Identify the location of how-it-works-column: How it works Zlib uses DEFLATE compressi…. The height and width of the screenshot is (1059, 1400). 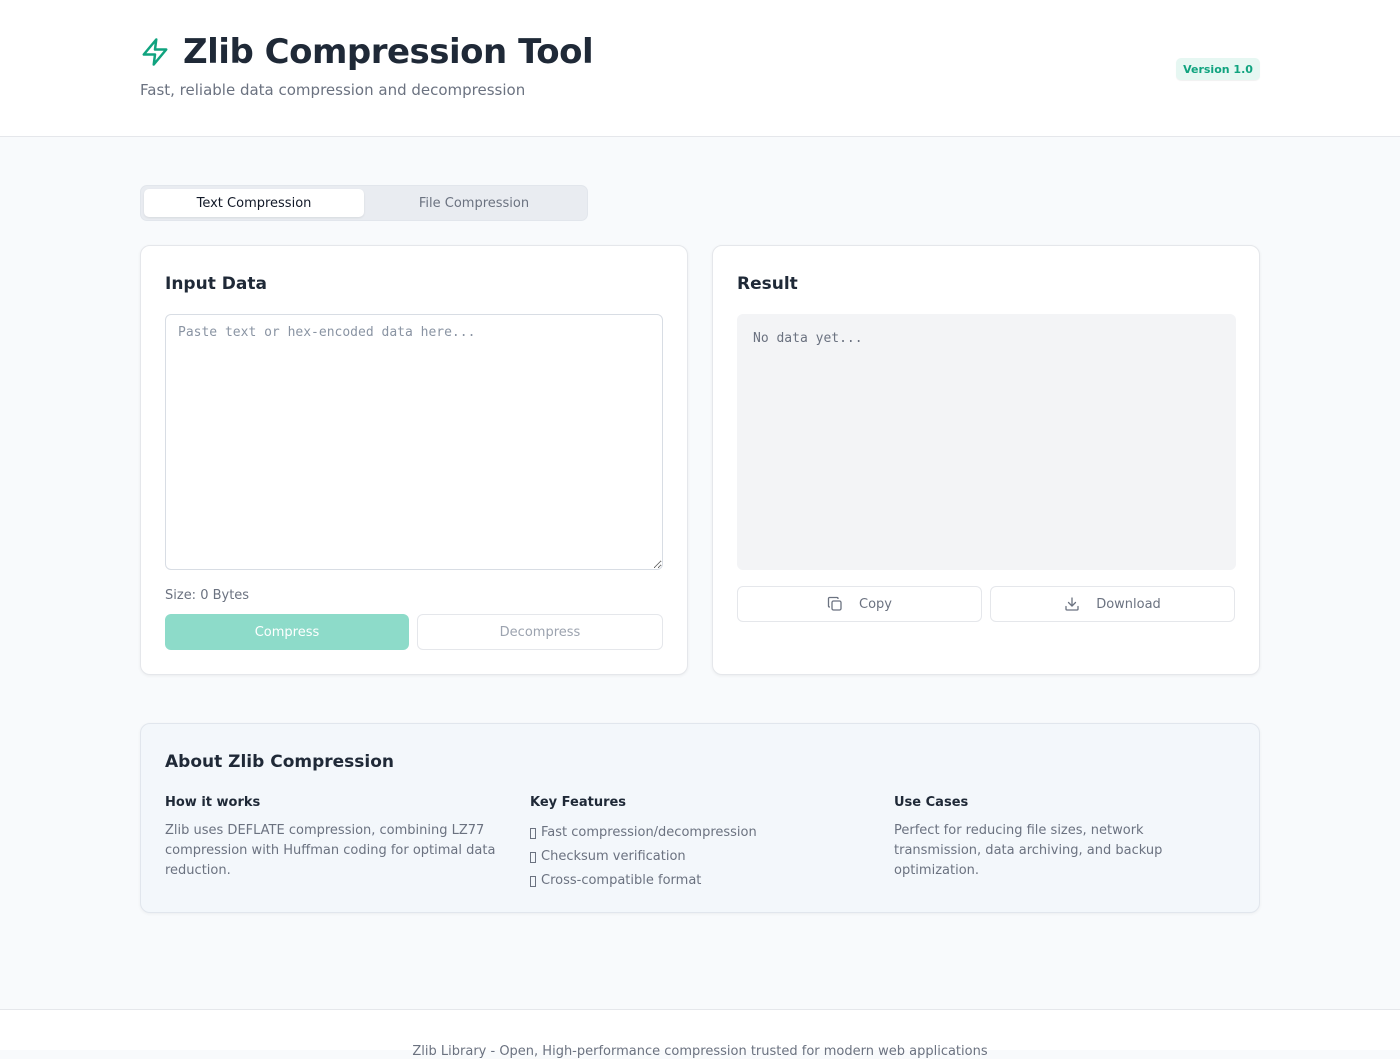
(335, 838).